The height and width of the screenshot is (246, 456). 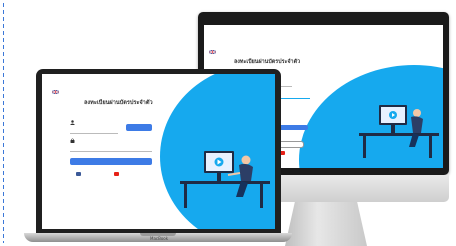 I want to click on facebook-link, so click(x=79, y=174).